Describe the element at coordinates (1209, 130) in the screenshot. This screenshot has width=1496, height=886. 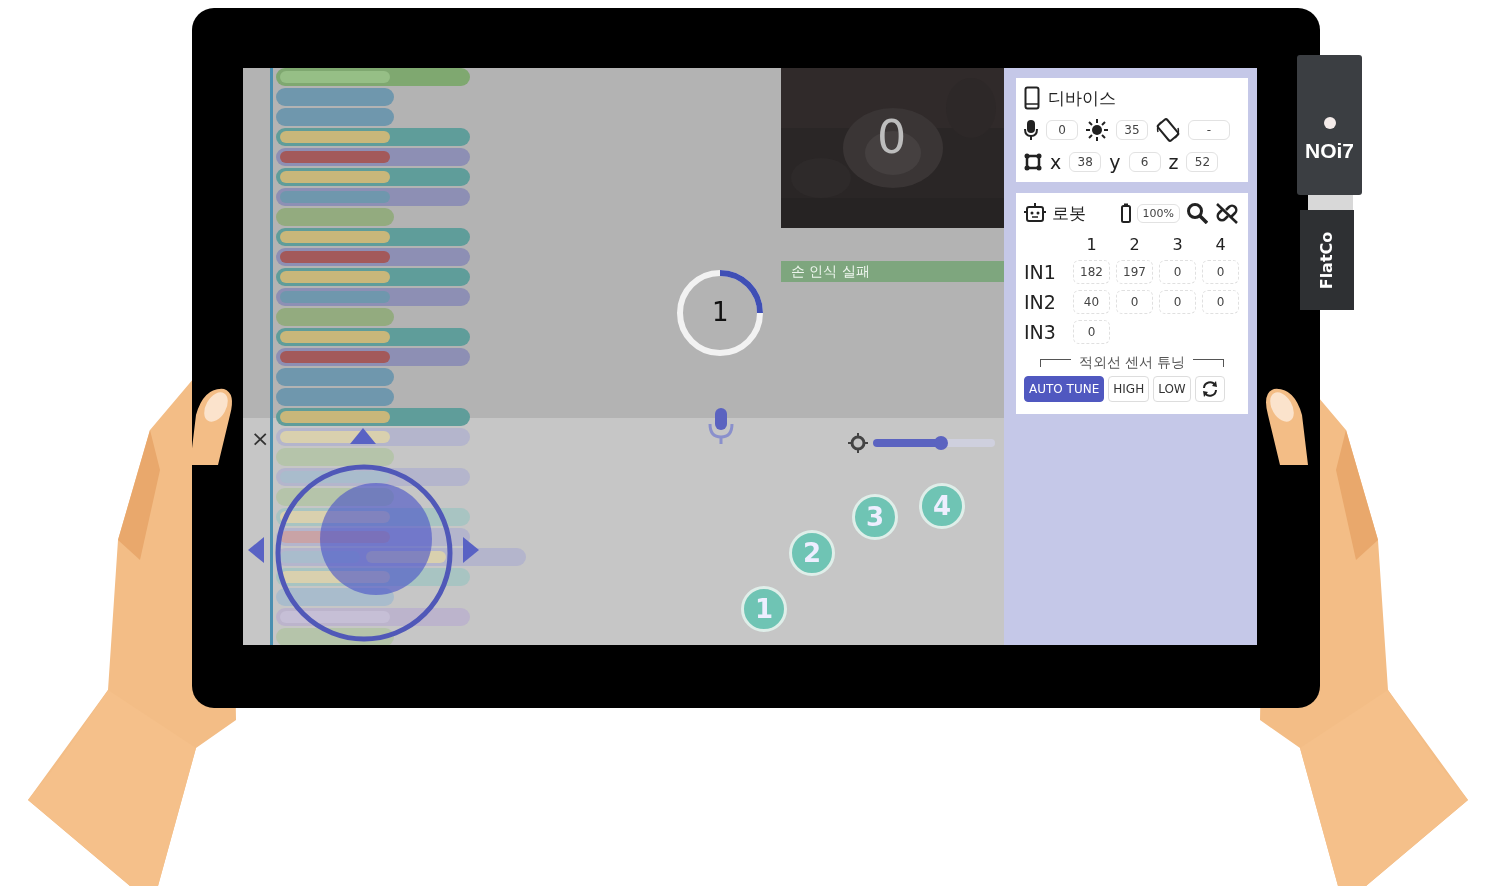
I see `value-field: -` at that location.